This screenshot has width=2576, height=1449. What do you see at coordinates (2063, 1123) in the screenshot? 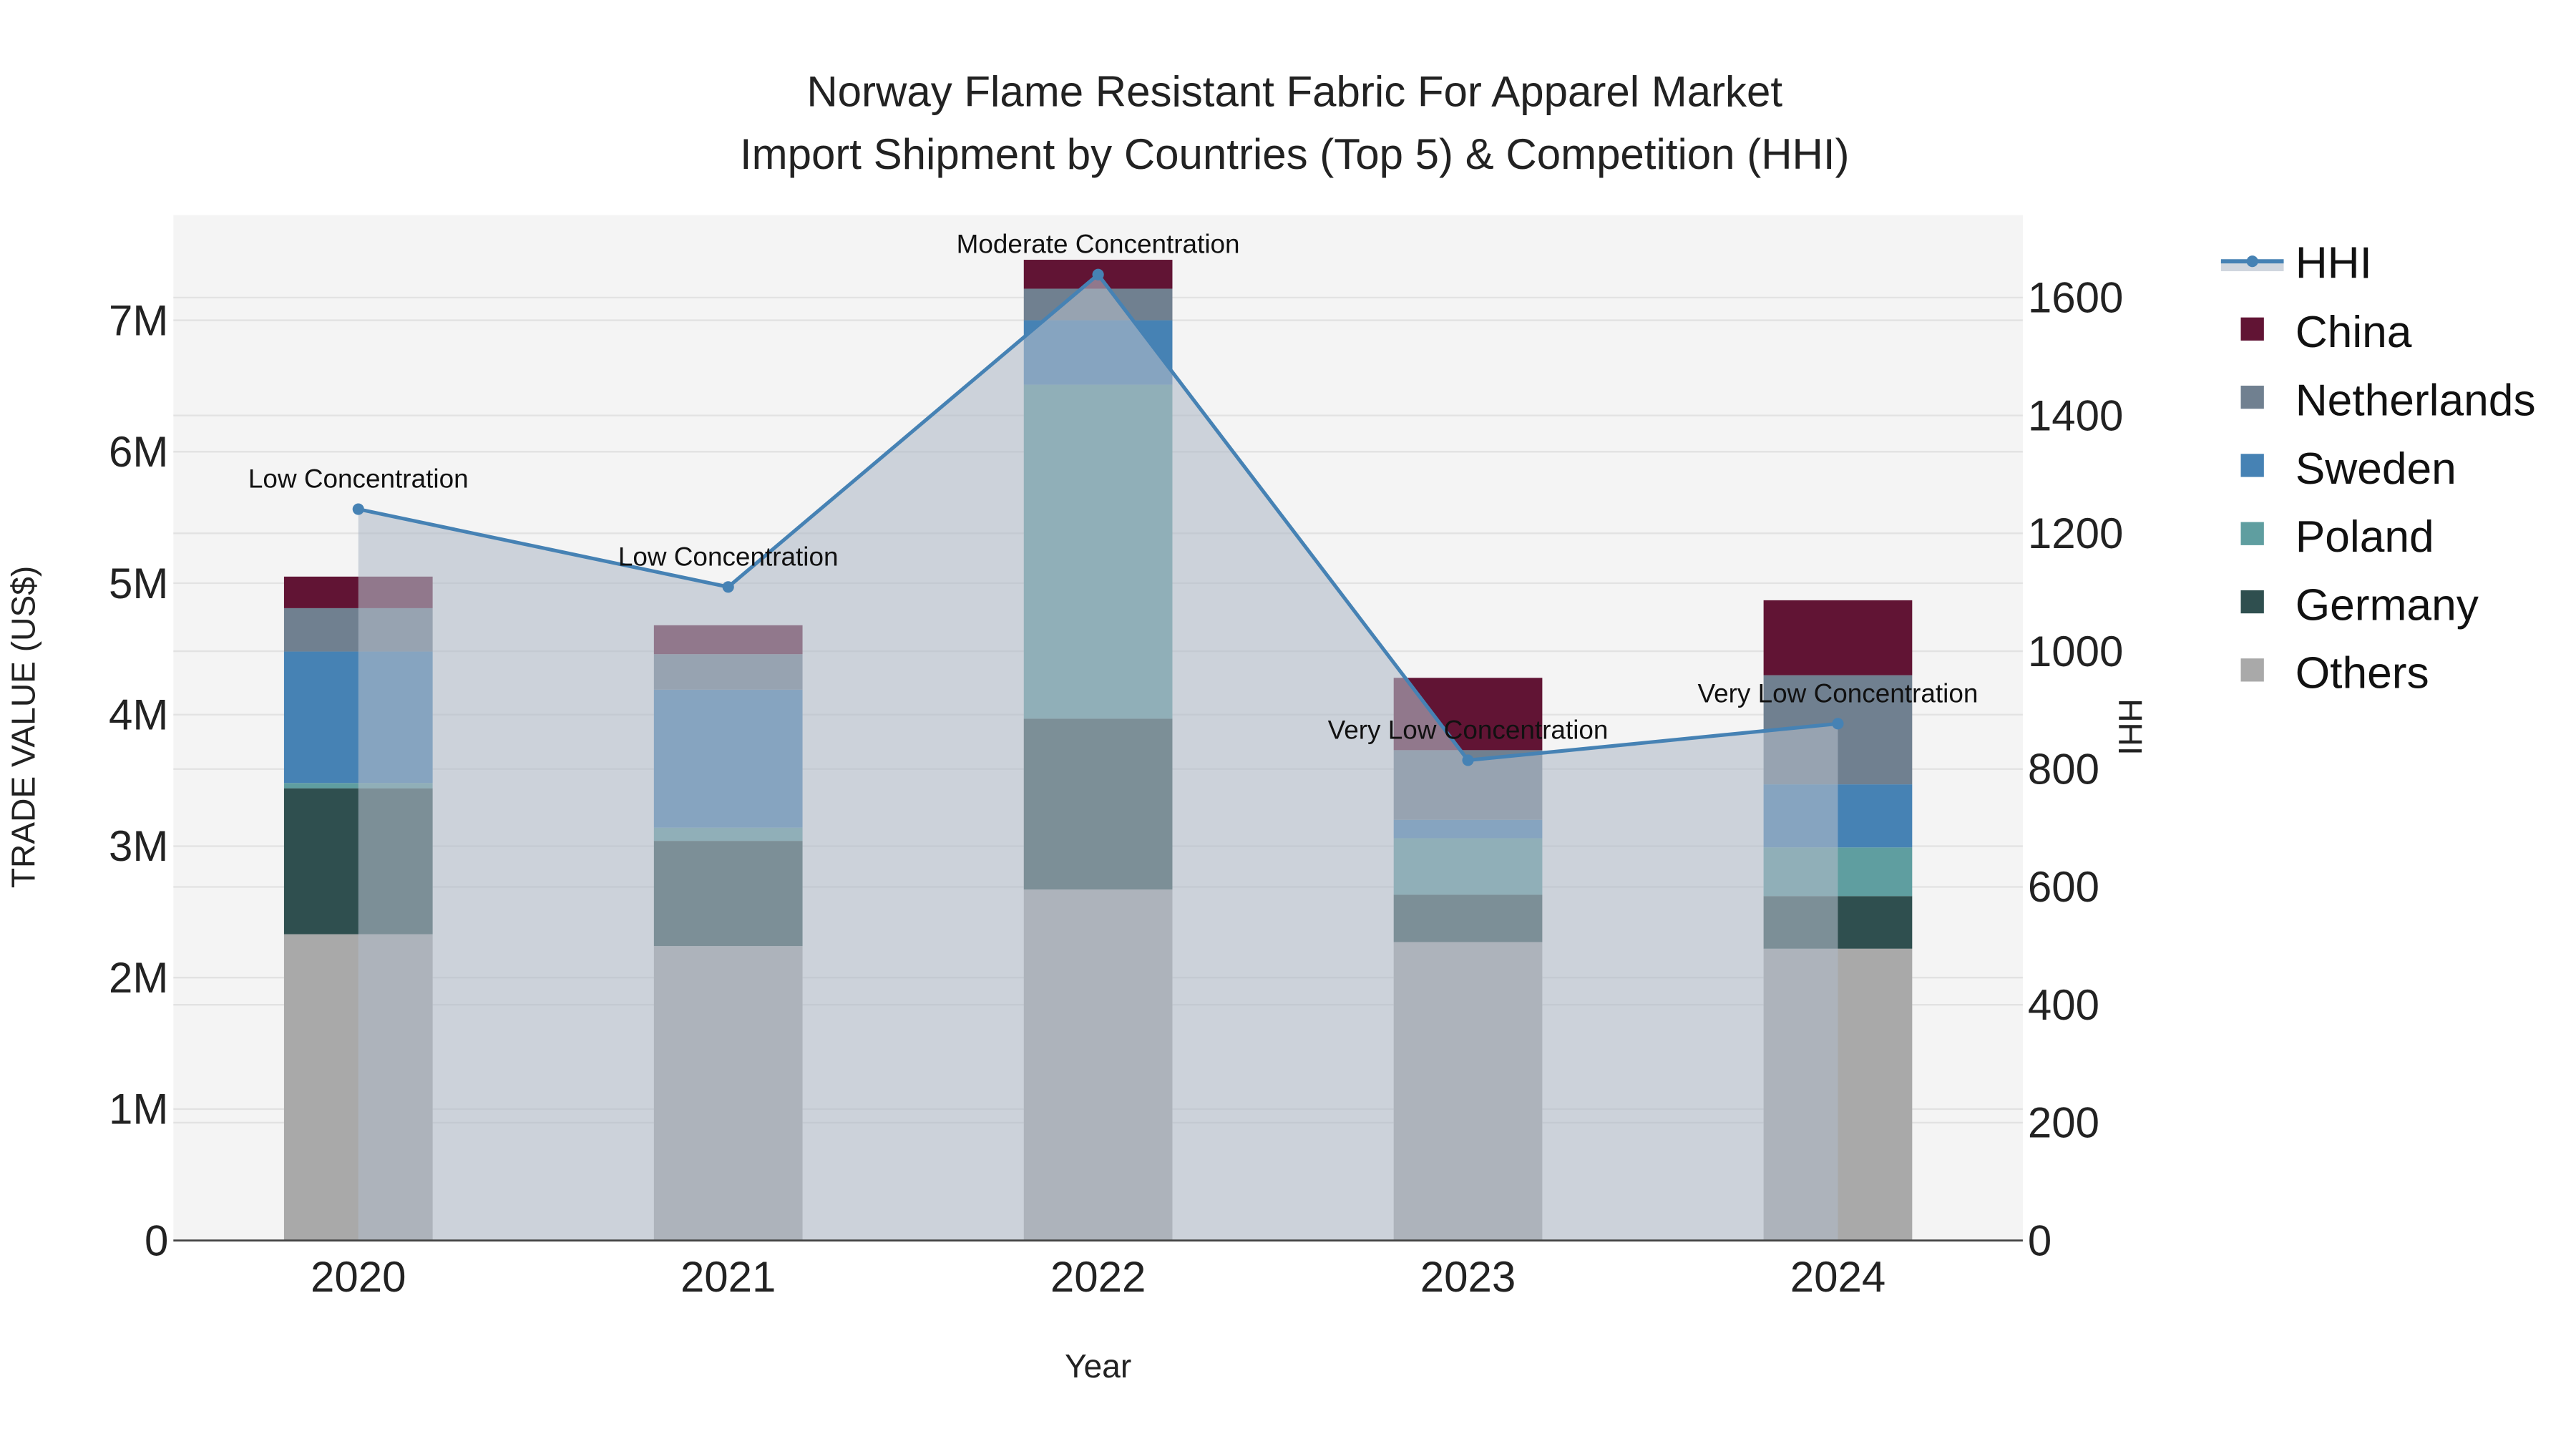
I see `y2-tick-label: 200` at bounding box center [2063, 1123].